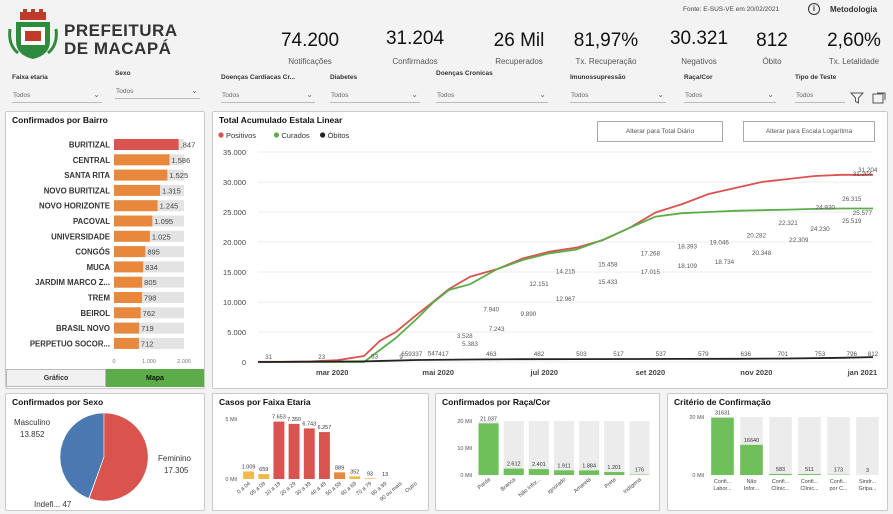  What do you see at coordinates (125, 91) in the screenshot?
I see `filter-sexo-value: Todos` at bounding box center [125, 91].